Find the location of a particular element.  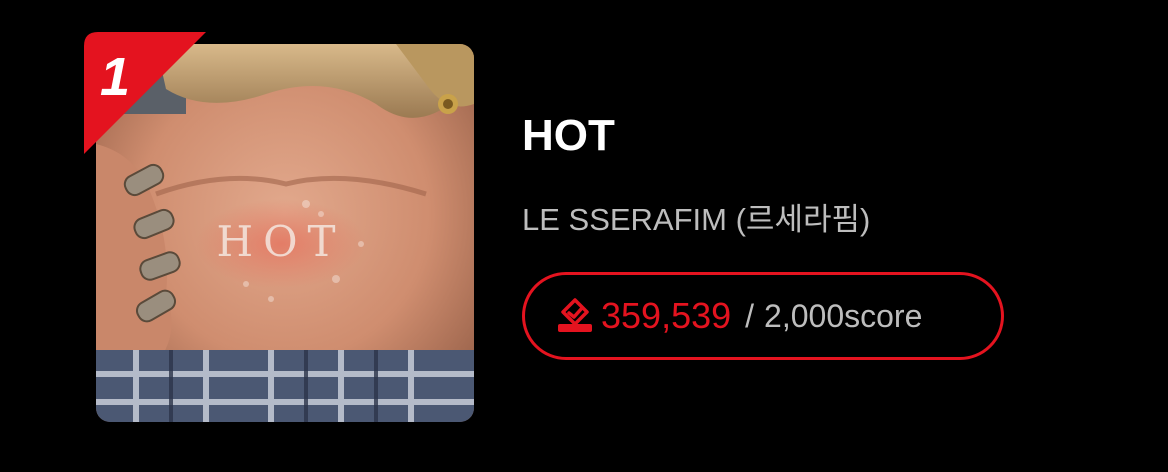

score-total: 2,000score is located at coordinates (843, 316).